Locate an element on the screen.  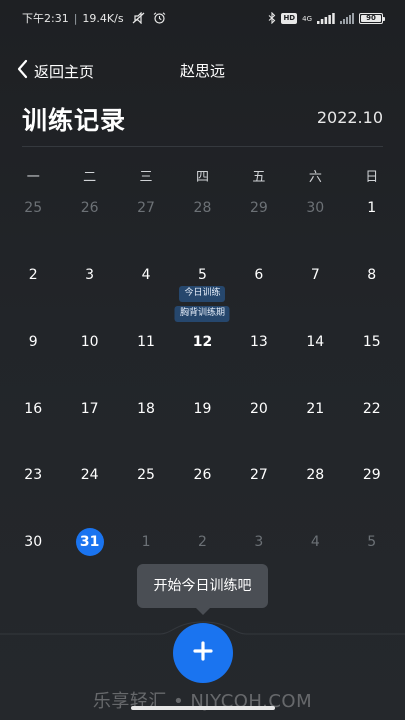
calendar-day: 6 is located at coordinates (259, 275).